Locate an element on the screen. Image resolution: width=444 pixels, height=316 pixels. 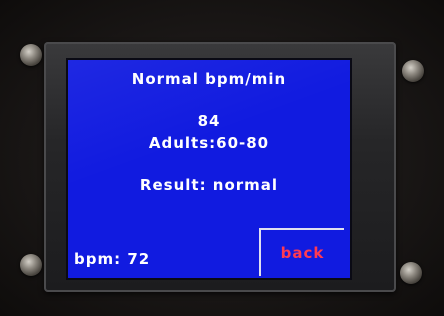
screen-title: Normal bpm/min is located at coordinates (209, 79).